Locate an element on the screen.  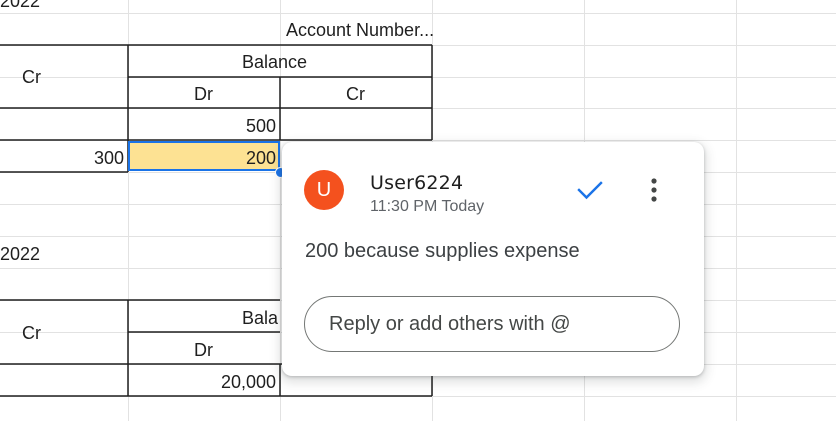
cell-balance-dr-500: 500 is located at coordinates (260, 126).